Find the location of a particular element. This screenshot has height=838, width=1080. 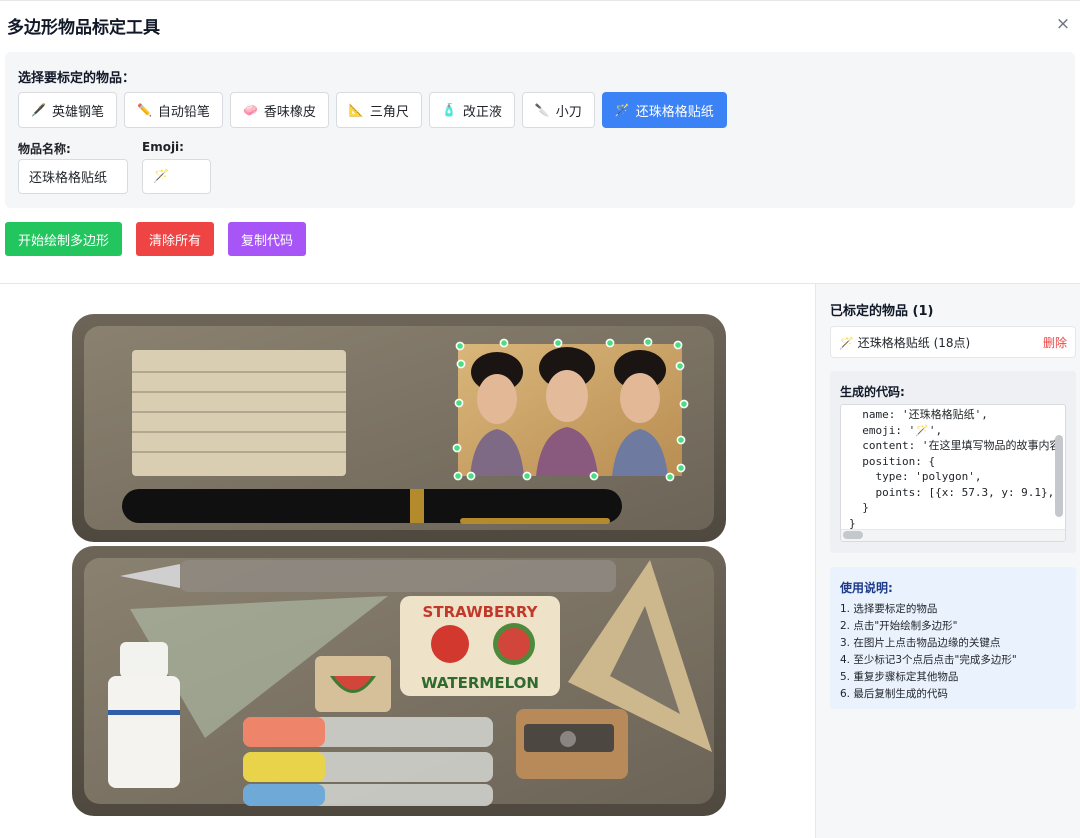

selector-label: 选择要标定的物品： is located at coordinates (77, 78).